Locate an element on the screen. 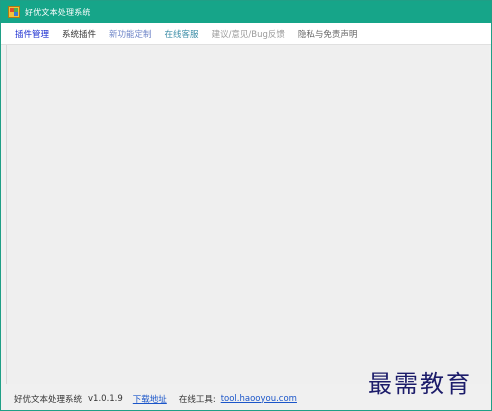 The width and height of the screenshot is (492, 411). title-bar: 好优文本处理系统 is located at coordinates (246, 12).